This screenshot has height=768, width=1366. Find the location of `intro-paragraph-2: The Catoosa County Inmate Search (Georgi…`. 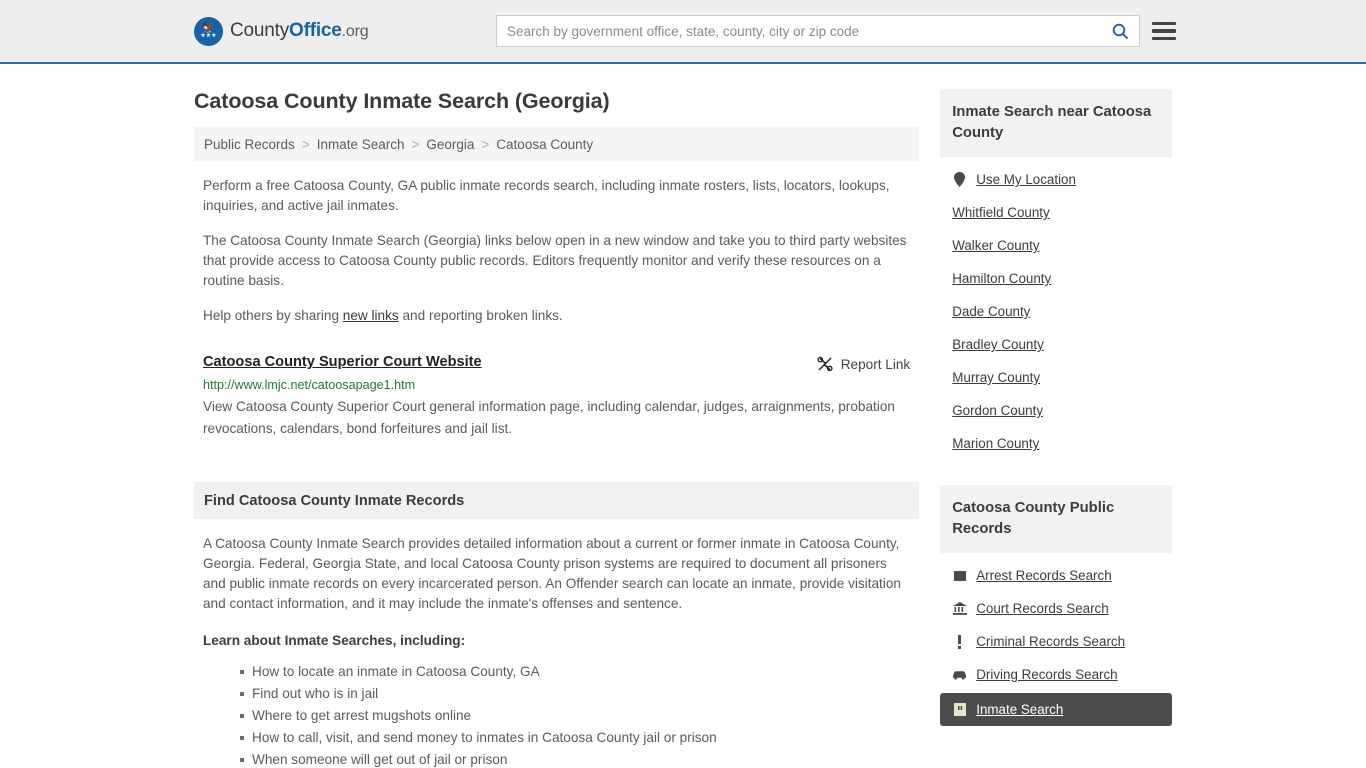

intro-paragraph-2: The Catoosa County Inmate Search (Georgi… is located at coordinates (555, 260).